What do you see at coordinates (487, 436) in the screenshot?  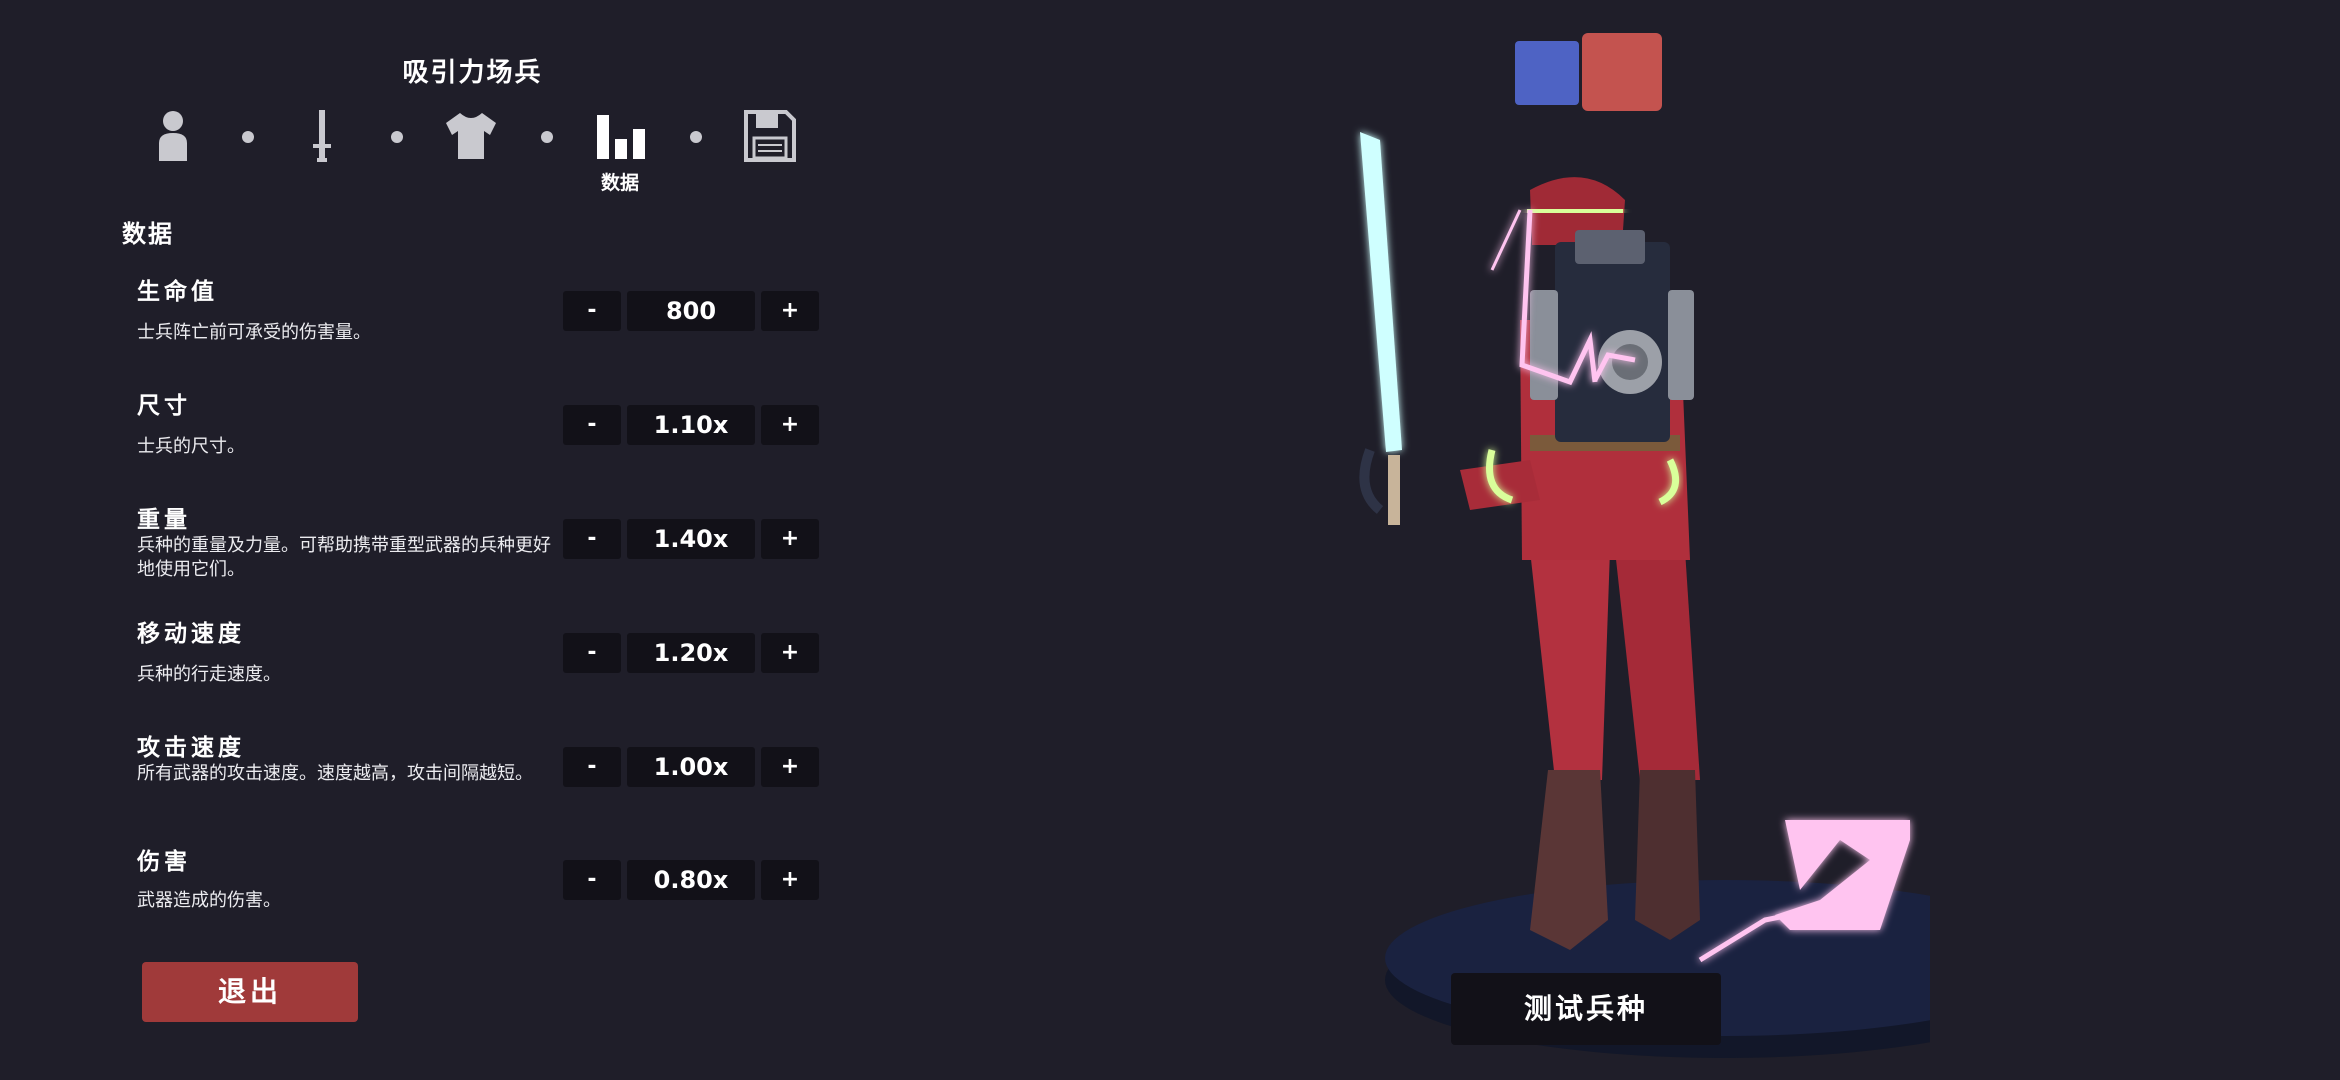 I see `stat-row-size: 尺寸 士兵的尺寸。 - 1.10x +` at bounding box center [487, 436].